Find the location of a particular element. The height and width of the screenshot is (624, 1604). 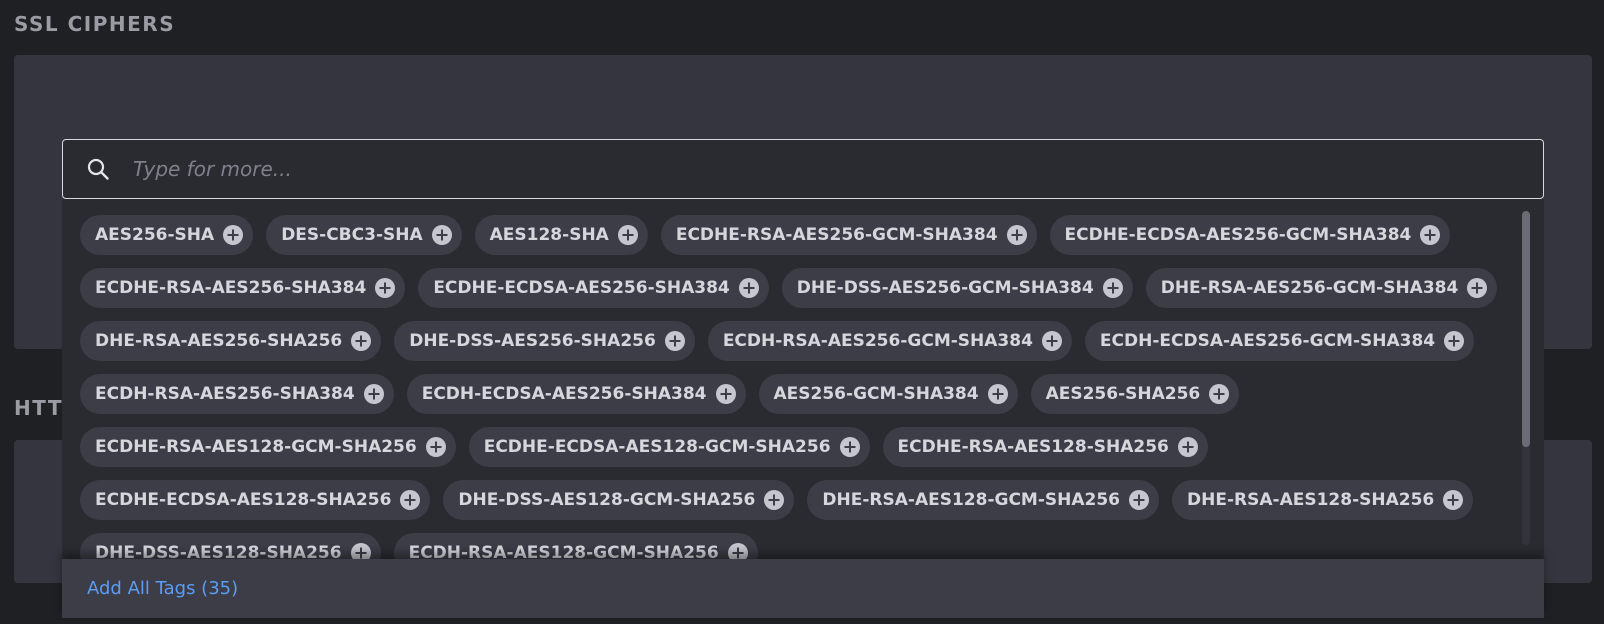

cipher-tag: ECDHE-RSA-AES256-GCM-SHA384 is located at coordinates (848, 235).